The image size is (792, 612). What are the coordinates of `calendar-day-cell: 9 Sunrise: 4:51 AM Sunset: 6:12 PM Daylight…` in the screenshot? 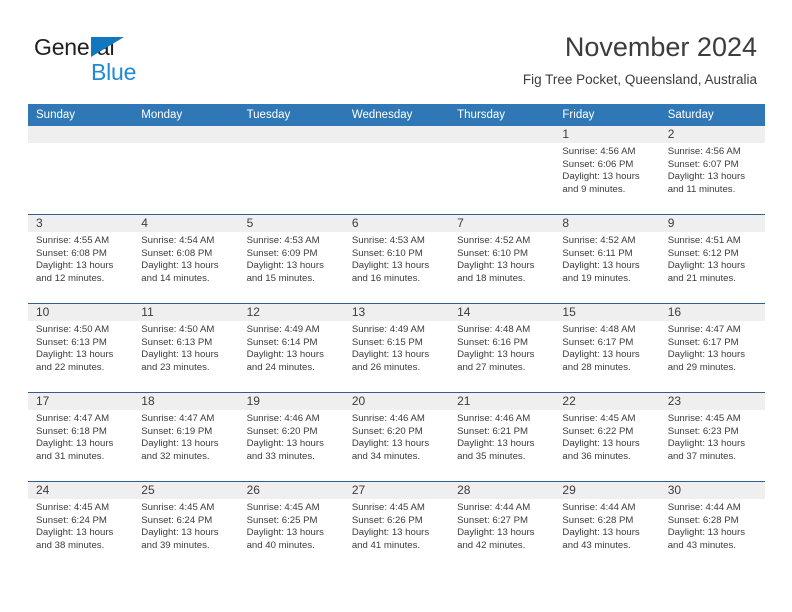 It's located at (712, 259).